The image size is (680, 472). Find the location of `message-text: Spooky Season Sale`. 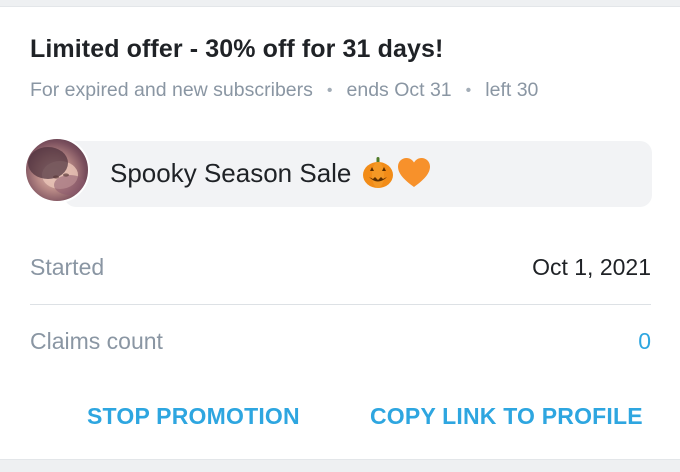

message-text: Spooky Season Sale is located at coordinates (231, 172).